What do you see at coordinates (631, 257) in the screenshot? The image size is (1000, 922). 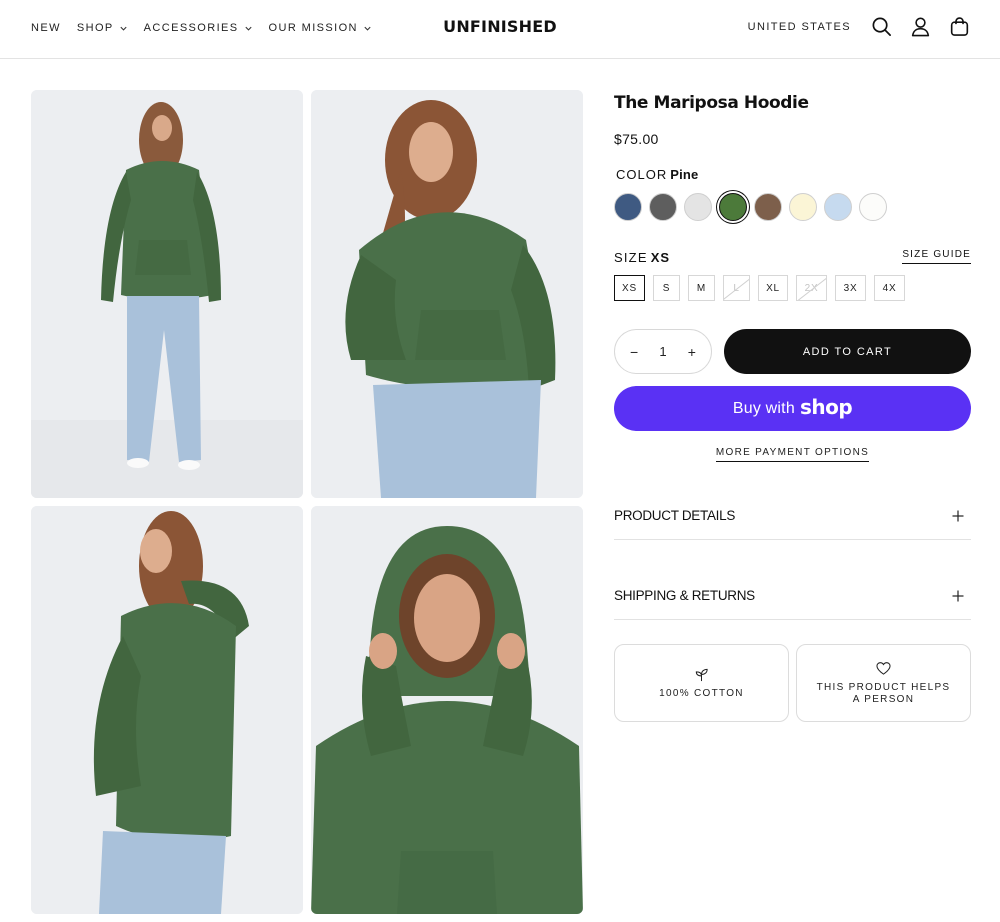 I see `size-label-text: SIZE` at bounding box center [631, 257].